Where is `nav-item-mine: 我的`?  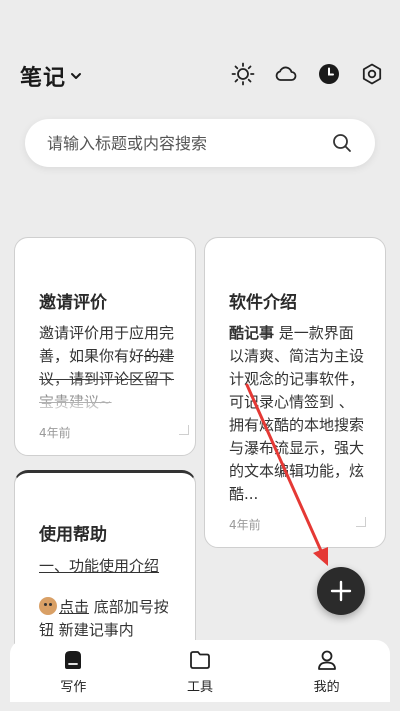
nav-item-mine: 我的 is located at coordinates (327, 671).